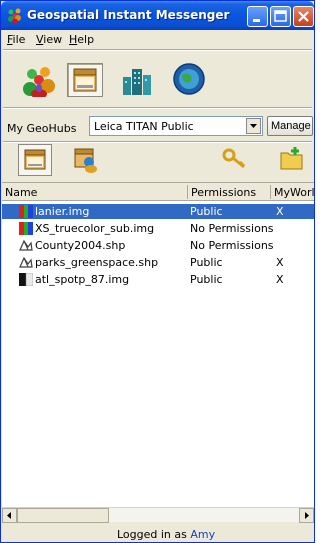 The height and width of the screenshot is (543, 320). I want to click on scroll-left-button, so click(9, 515).